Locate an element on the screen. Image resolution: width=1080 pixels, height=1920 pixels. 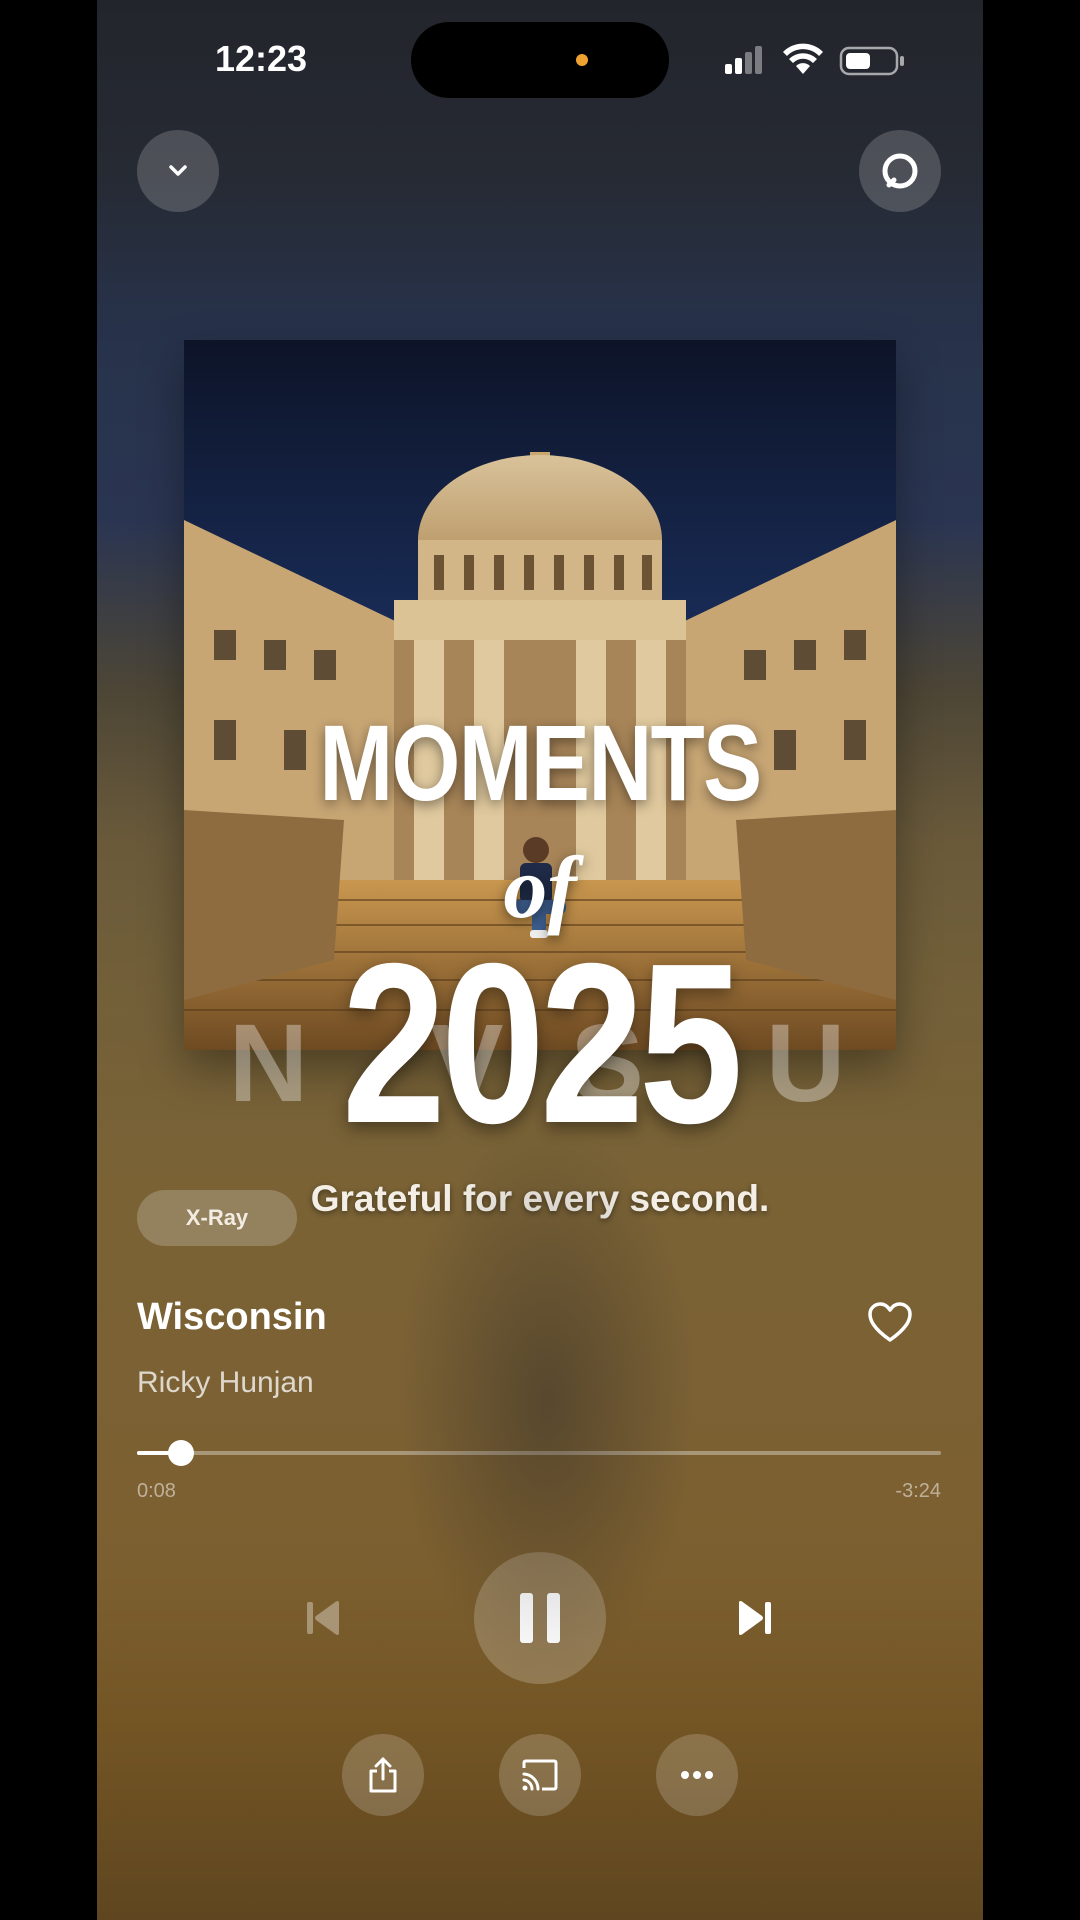
cast-button is located at coordinates (540, 1775).